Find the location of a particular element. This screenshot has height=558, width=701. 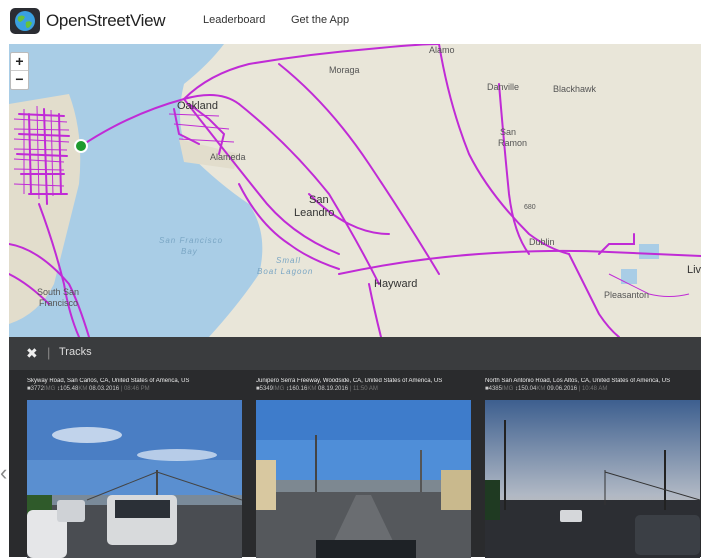

track-date: 09.06.2016 is located at coordinates (562, 389).